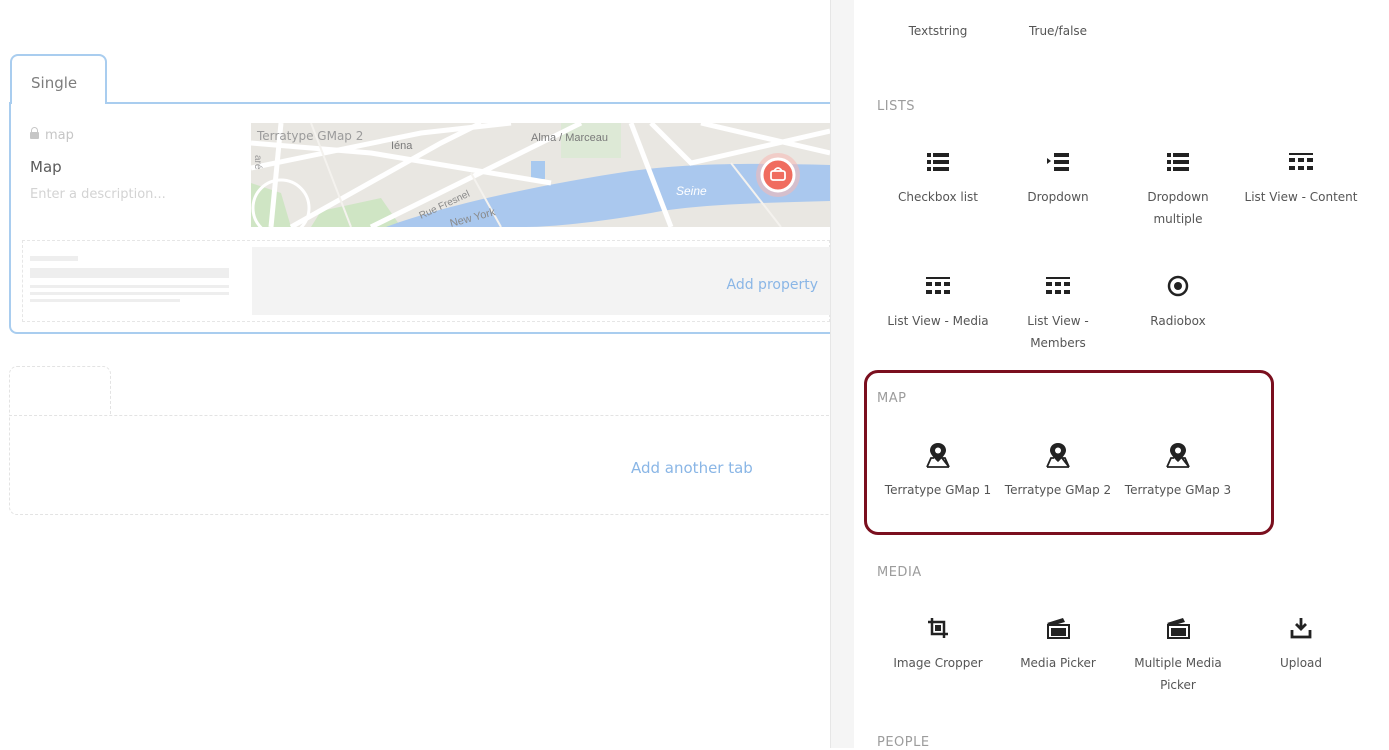 This screenshot has width=1389, height=750. What do you see at coordinates (899, 572) in the screenshot?
I see `section-title-media: MEDIA` at bounding box center [899, 572].